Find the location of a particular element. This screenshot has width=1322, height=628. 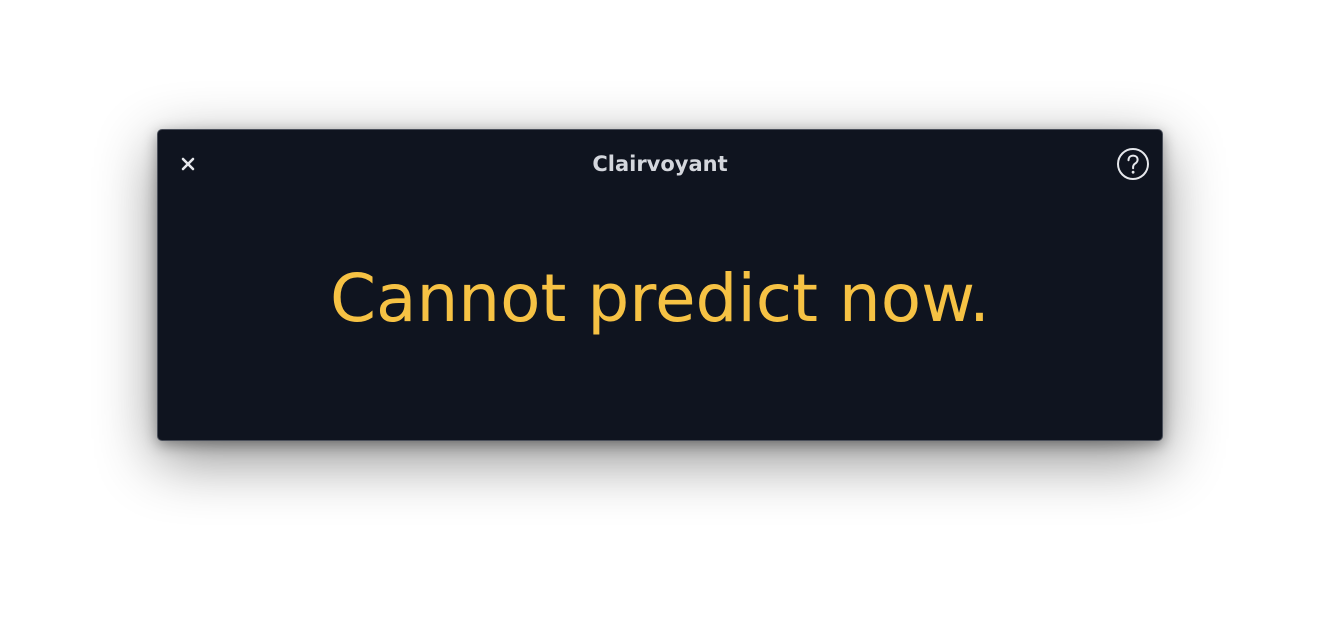

help-button is located at coordinates (1133, 164).